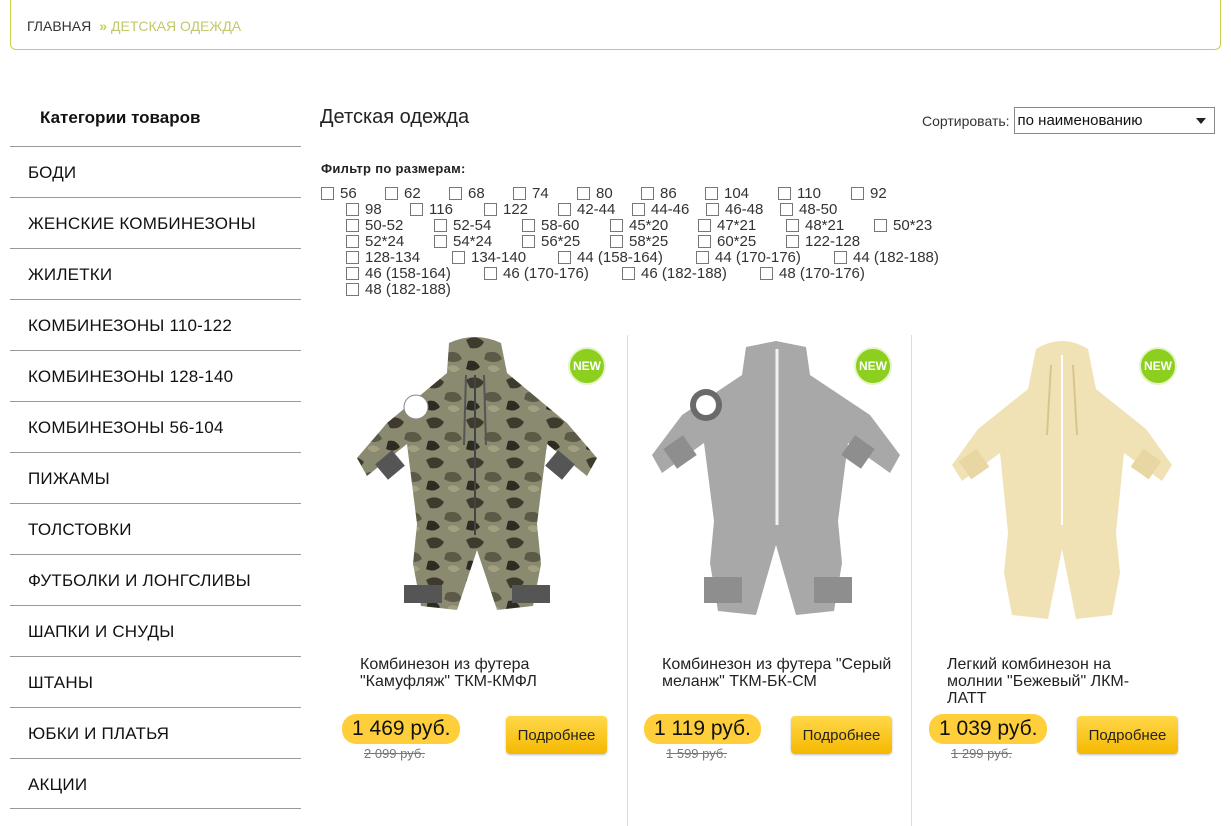 This screenshot has width=1231, height=826. What do you see at coordinates (627, 257) in the screenshot?
I see `size-option: 44 (158-164)` at bounding box center [627, 257].